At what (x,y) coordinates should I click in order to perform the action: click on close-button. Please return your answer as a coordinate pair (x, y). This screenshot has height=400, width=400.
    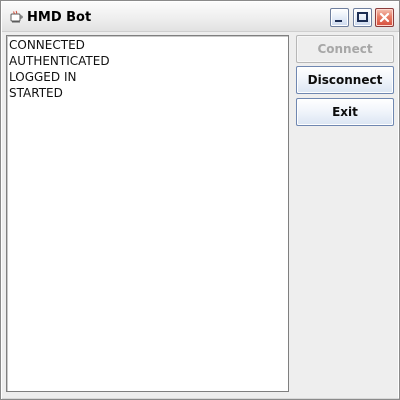
    Looking at the image, I should click on (384, 17).